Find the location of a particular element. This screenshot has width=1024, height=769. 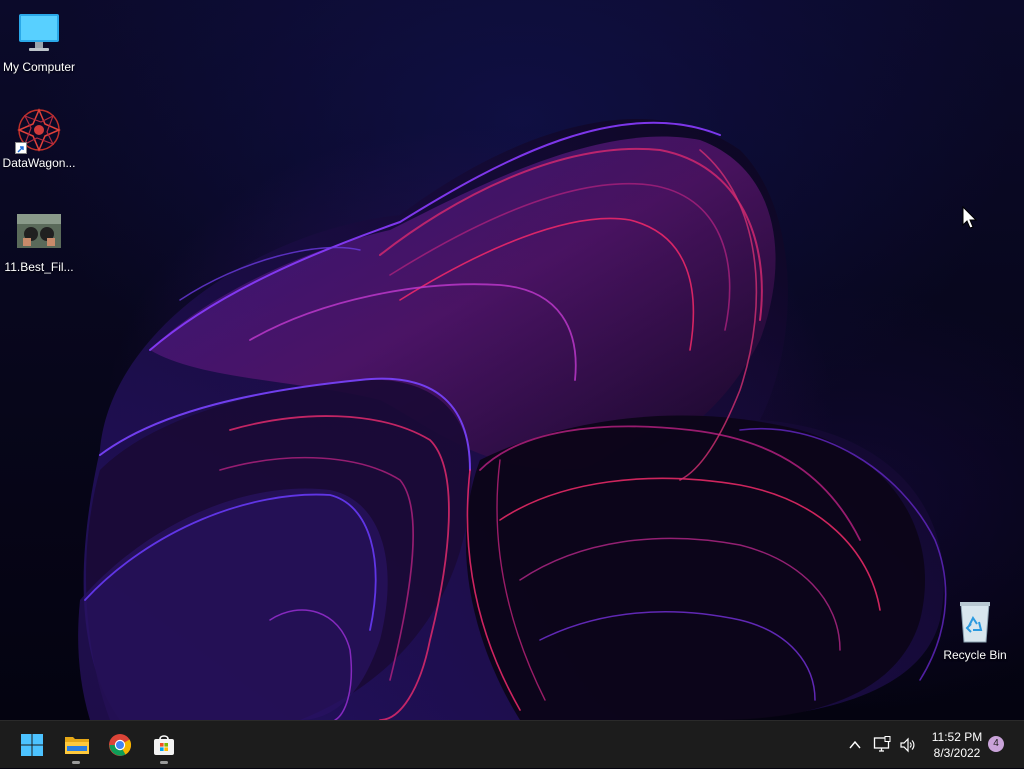

mouse-cursor-icon is located at coordinates (970, 217).